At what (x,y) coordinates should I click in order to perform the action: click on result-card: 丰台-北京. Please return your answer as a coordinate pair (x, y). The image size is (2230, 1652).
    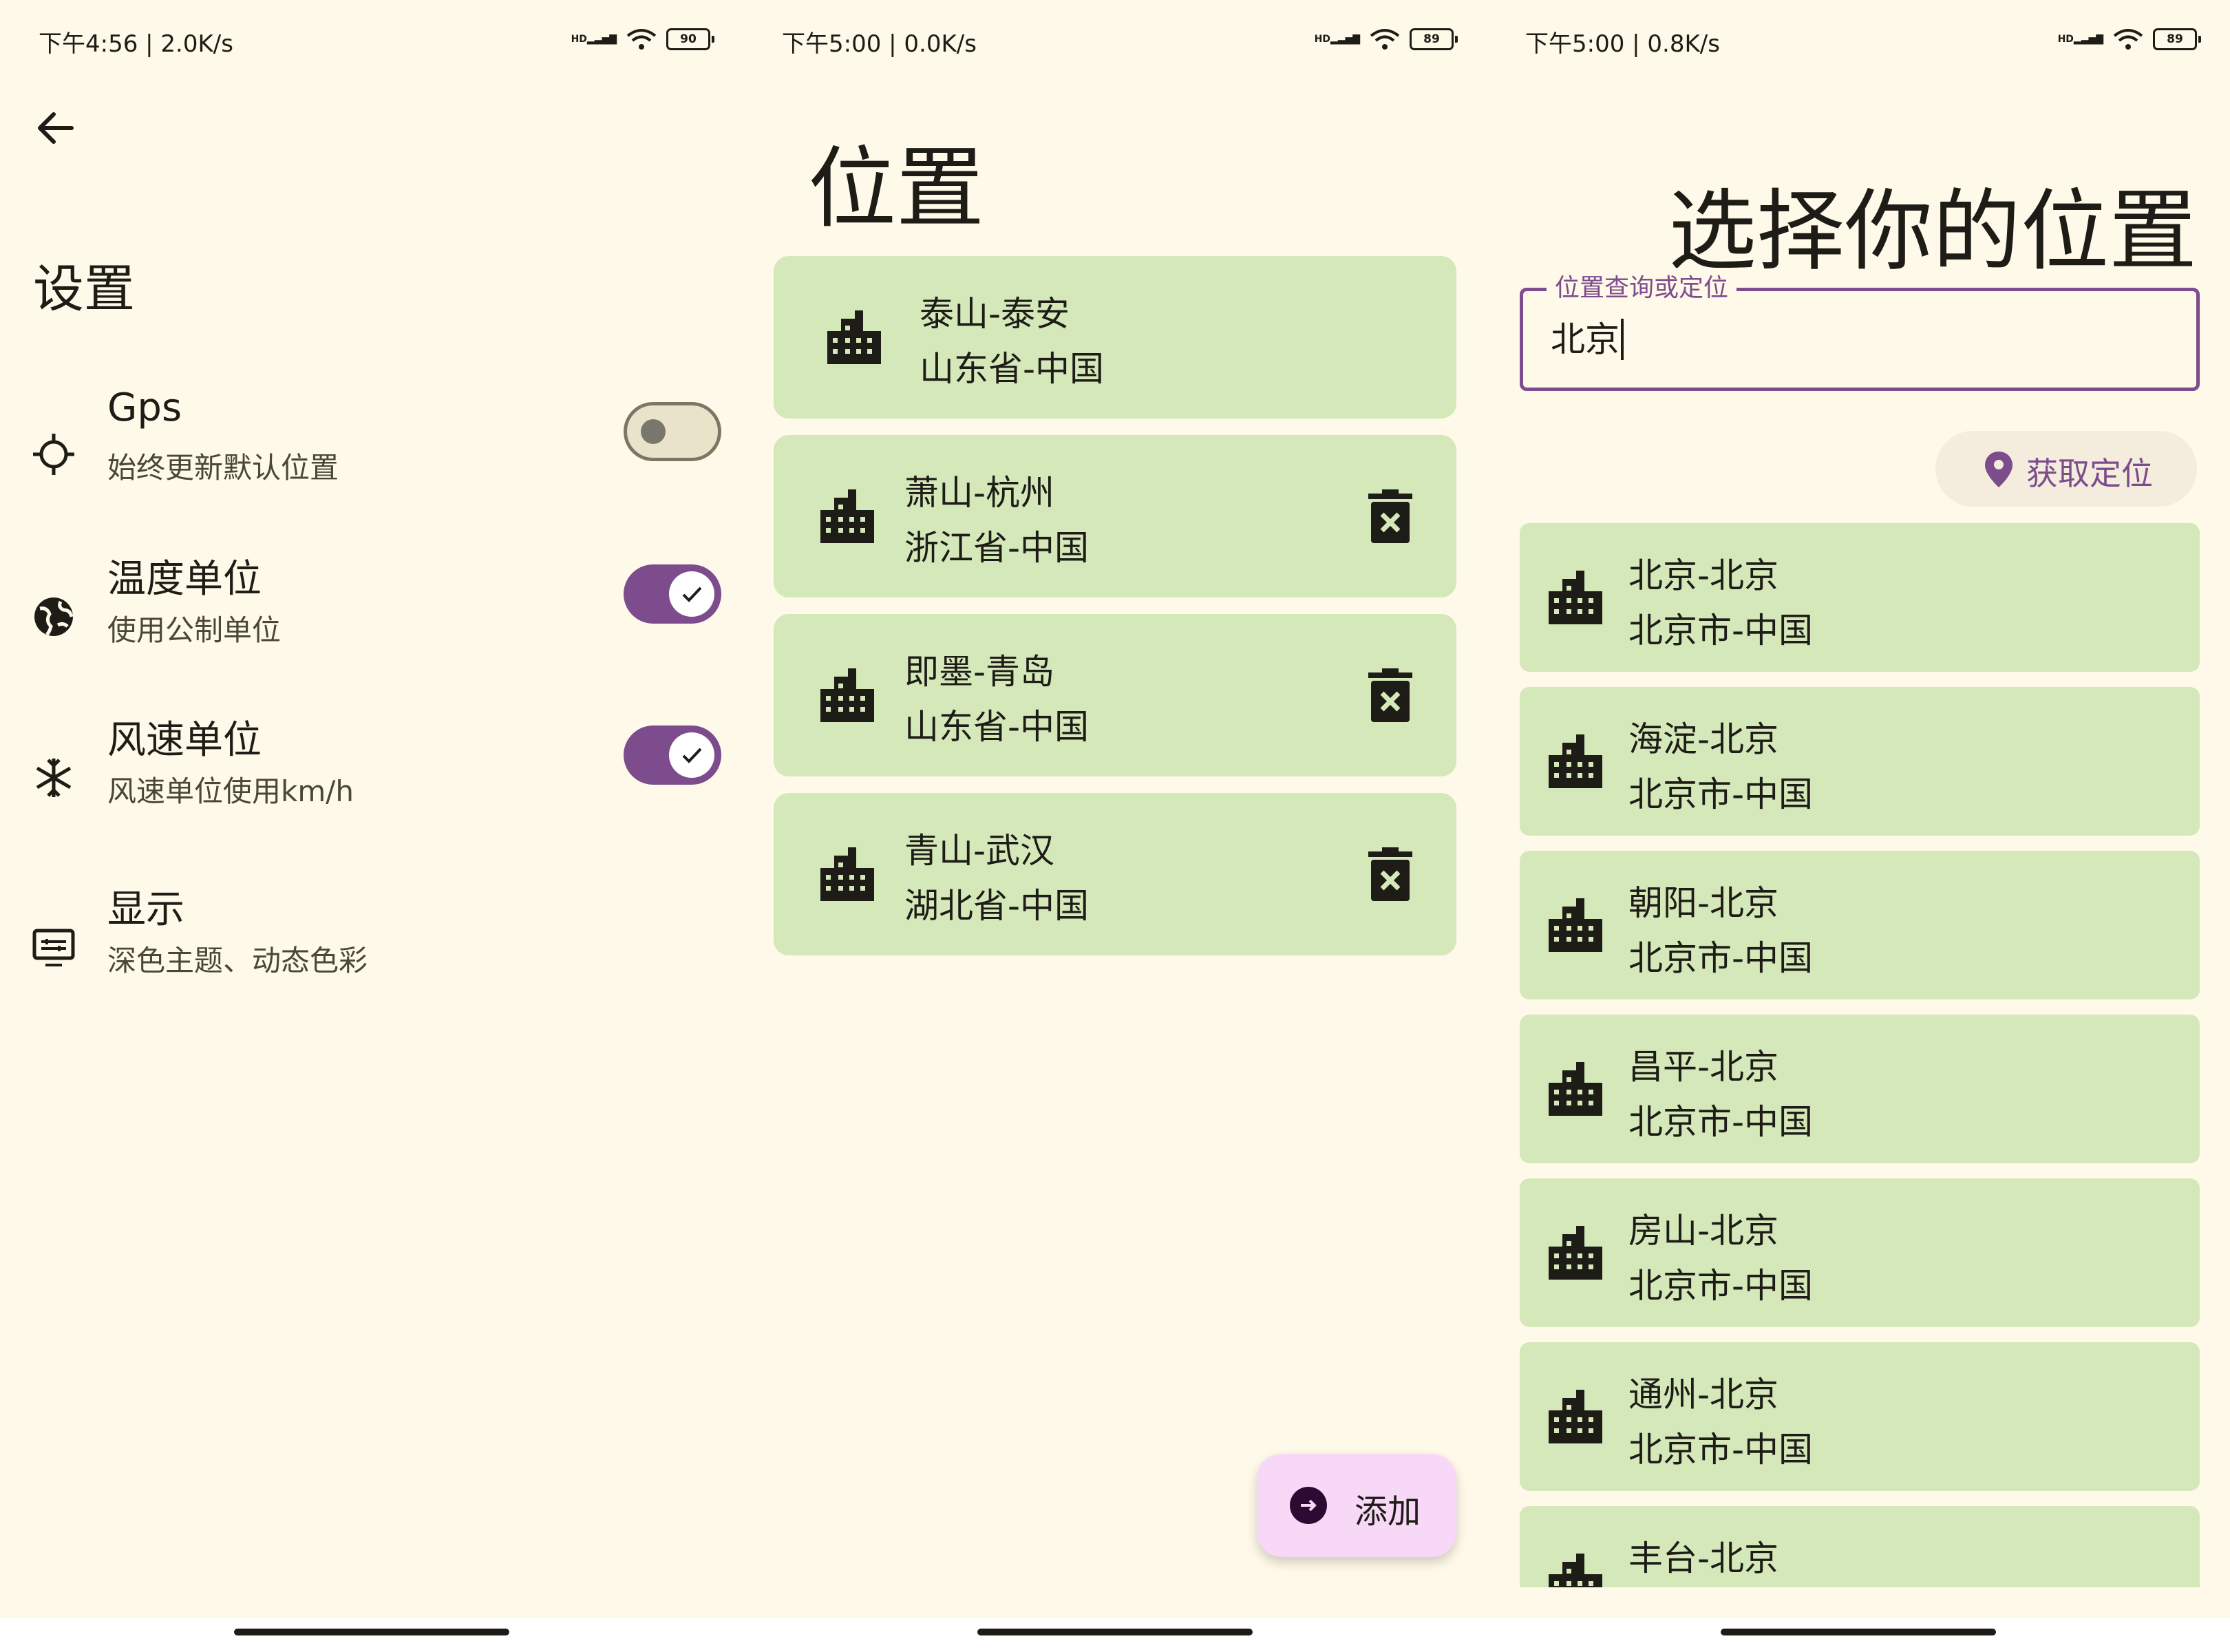
    Looking at the image, I should click on (1860, 1547).